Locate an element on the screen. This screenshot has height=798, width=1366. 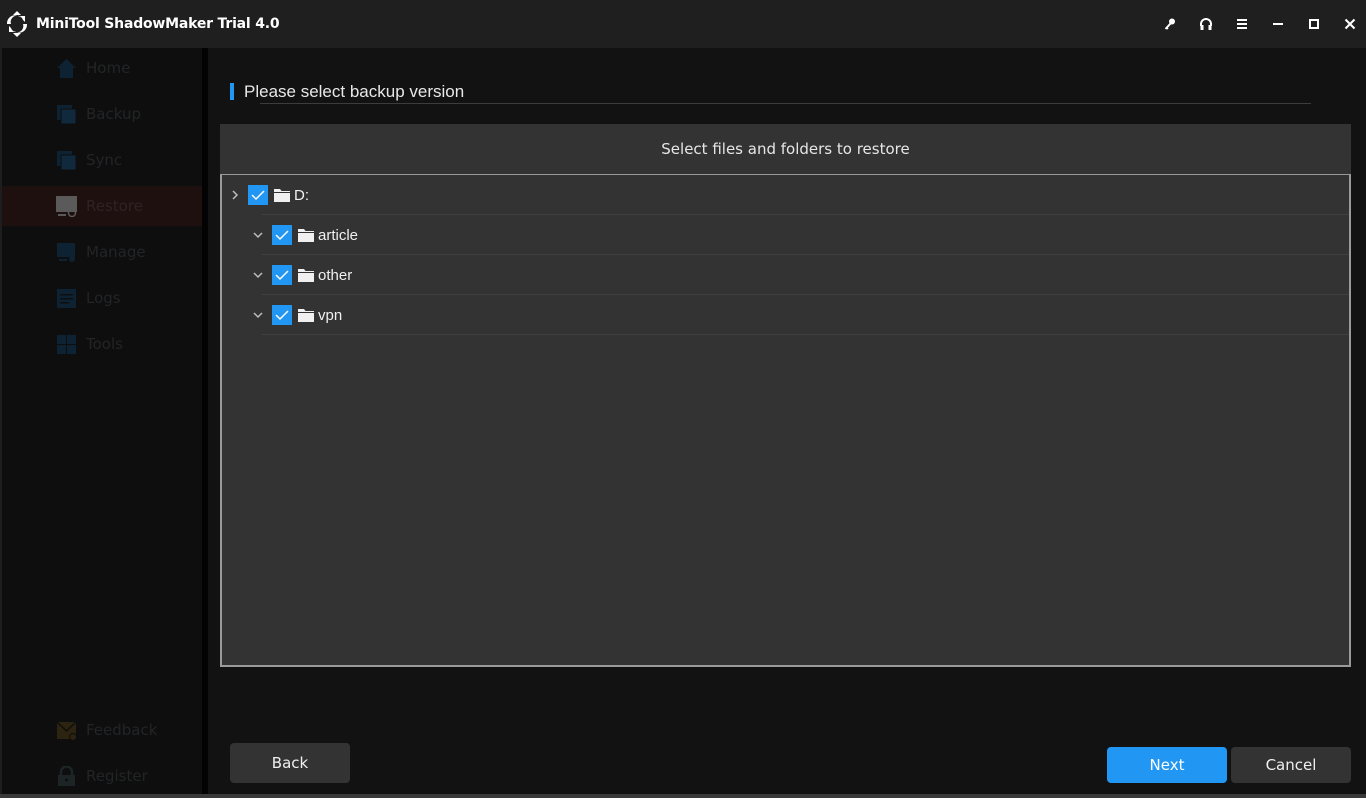
sidebar-item-restore: Restore is located at coordinates (102, 206).